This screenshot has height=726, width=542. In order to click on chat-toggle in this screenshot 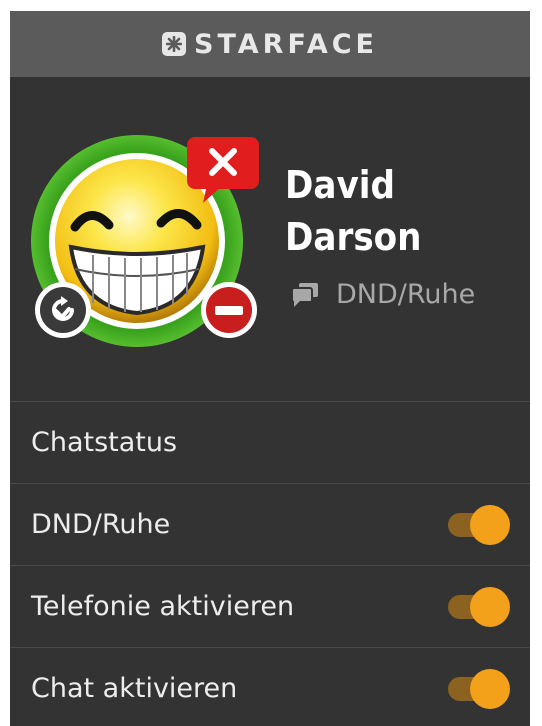, I will do `click(478, 688)`.